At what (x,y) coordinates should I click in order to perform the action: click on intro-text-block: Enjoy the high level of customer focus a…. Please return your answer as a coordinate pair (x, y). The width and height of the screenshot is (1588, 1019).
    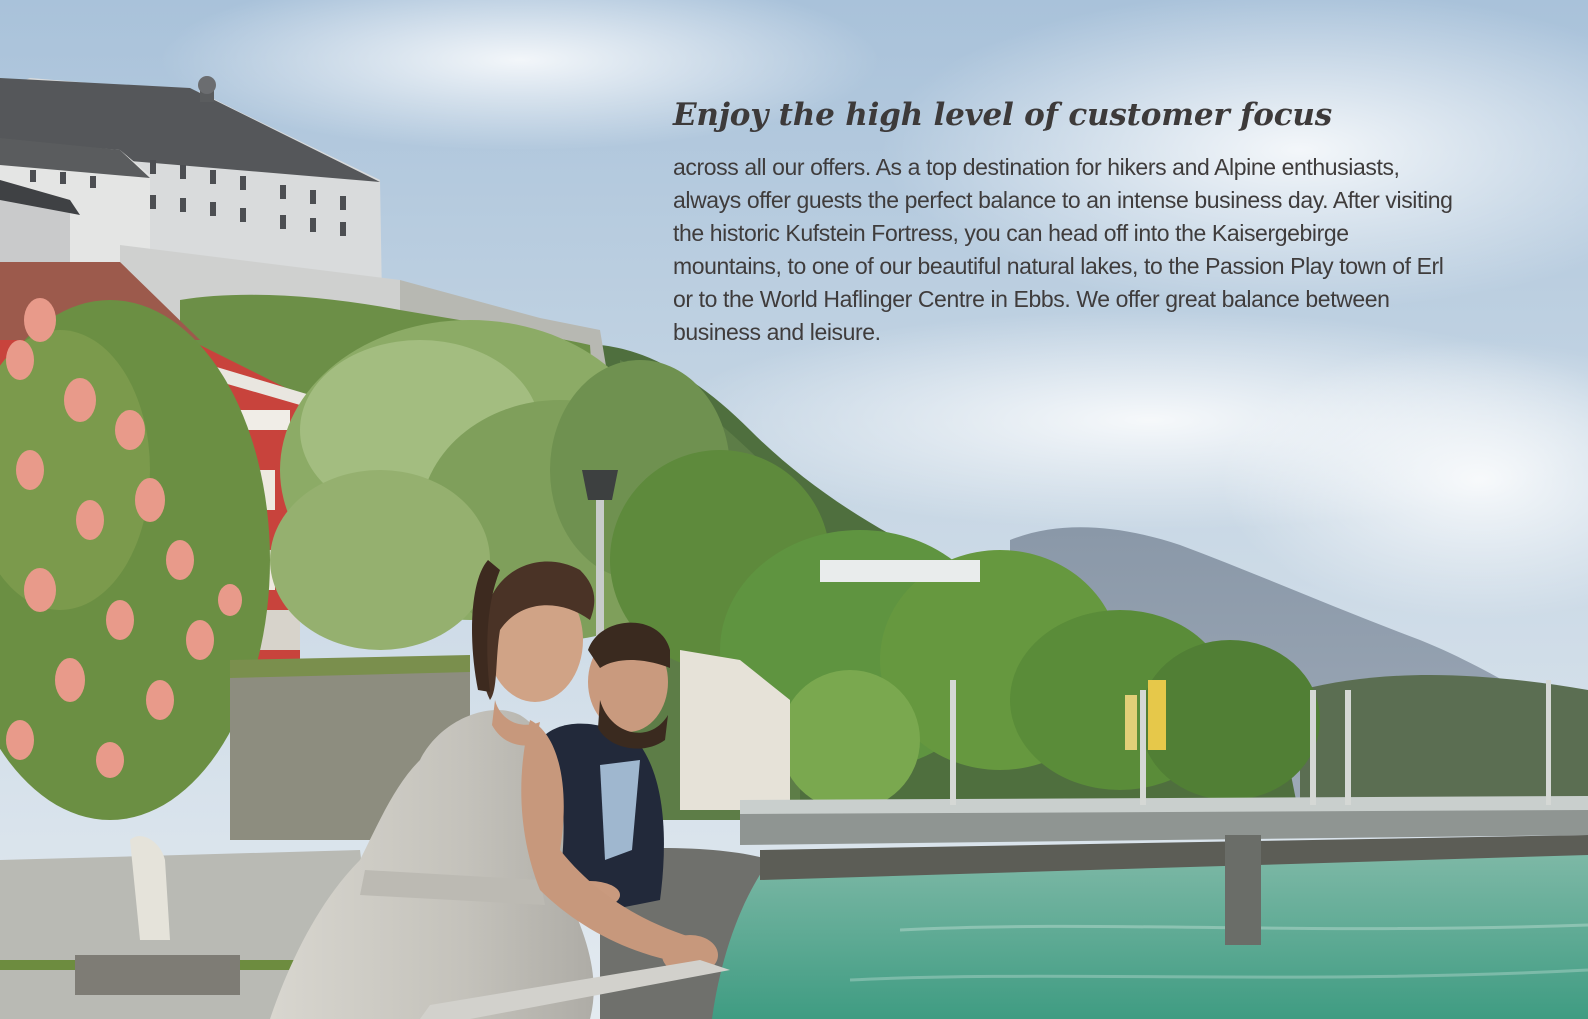
    Looking at the image, I should click on (1073, 222).